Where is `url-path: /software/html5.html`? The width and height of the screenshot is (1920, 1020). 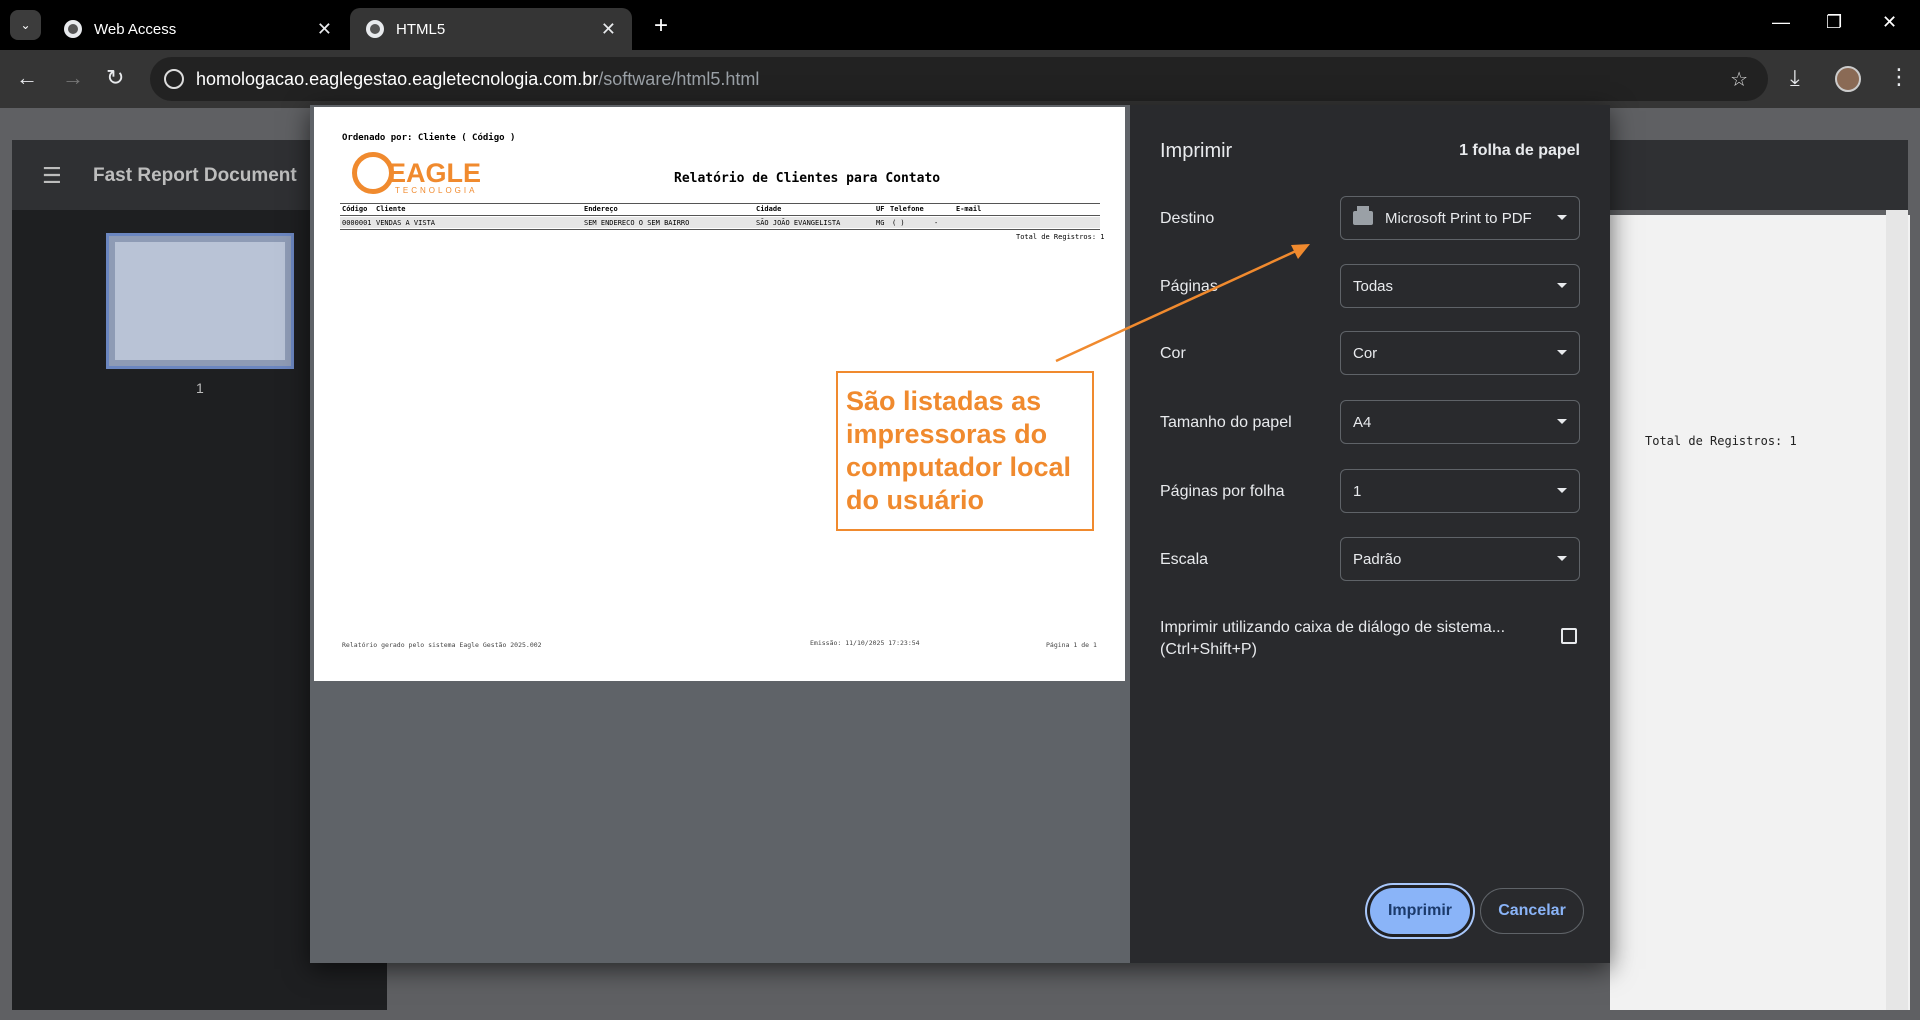 url-path: /software/html5.html is located at coordinates (679, 78).